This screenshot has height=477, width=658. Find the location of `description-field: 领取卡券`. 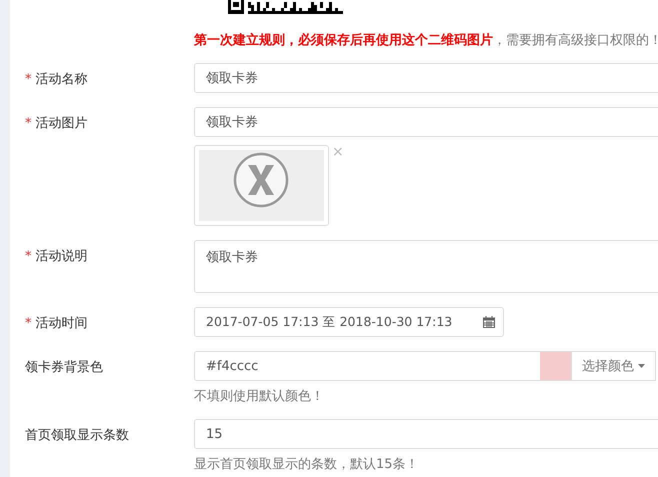

description-field: 领取卡券 is located at coordinates (426, 266).